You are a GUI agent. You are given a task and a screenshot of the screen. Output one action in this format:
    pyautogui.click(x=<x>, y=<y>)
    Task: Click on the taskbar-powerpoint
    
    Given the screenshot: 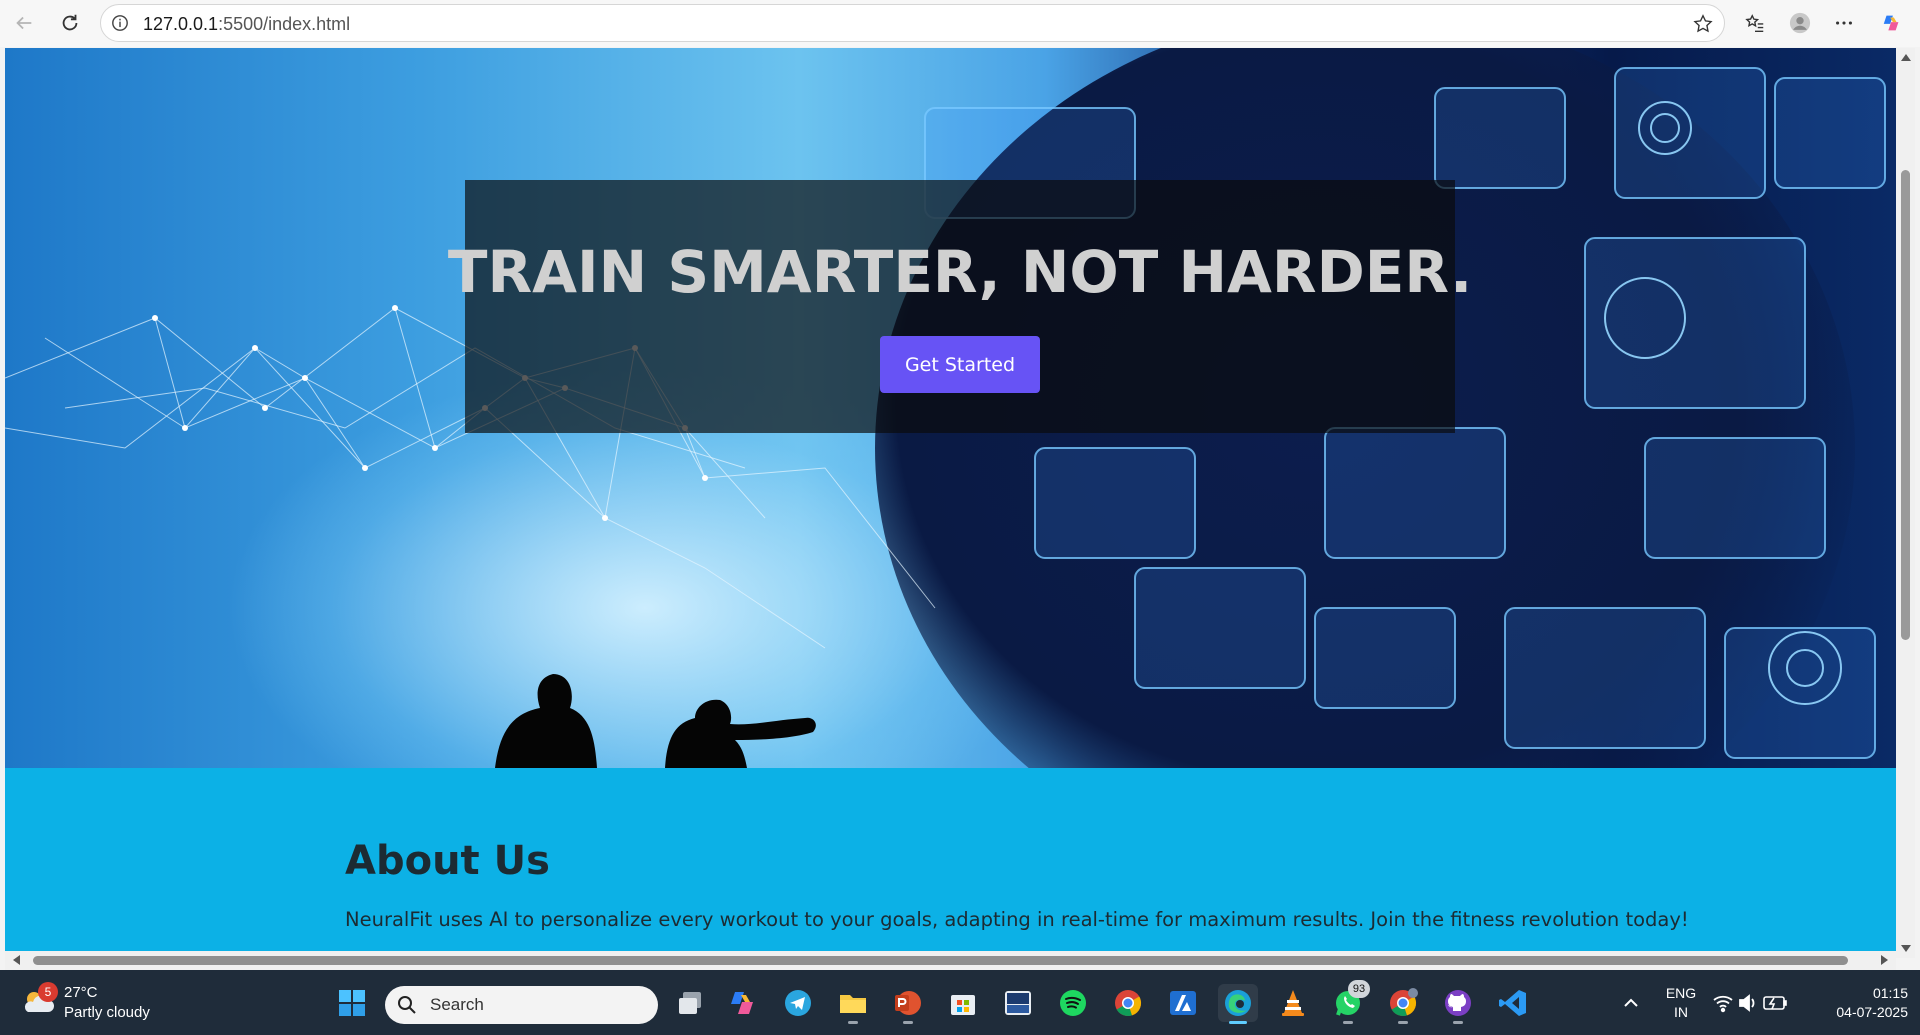 What is the action you would take?
    pyautogui.click(x=908, y=1004)
    